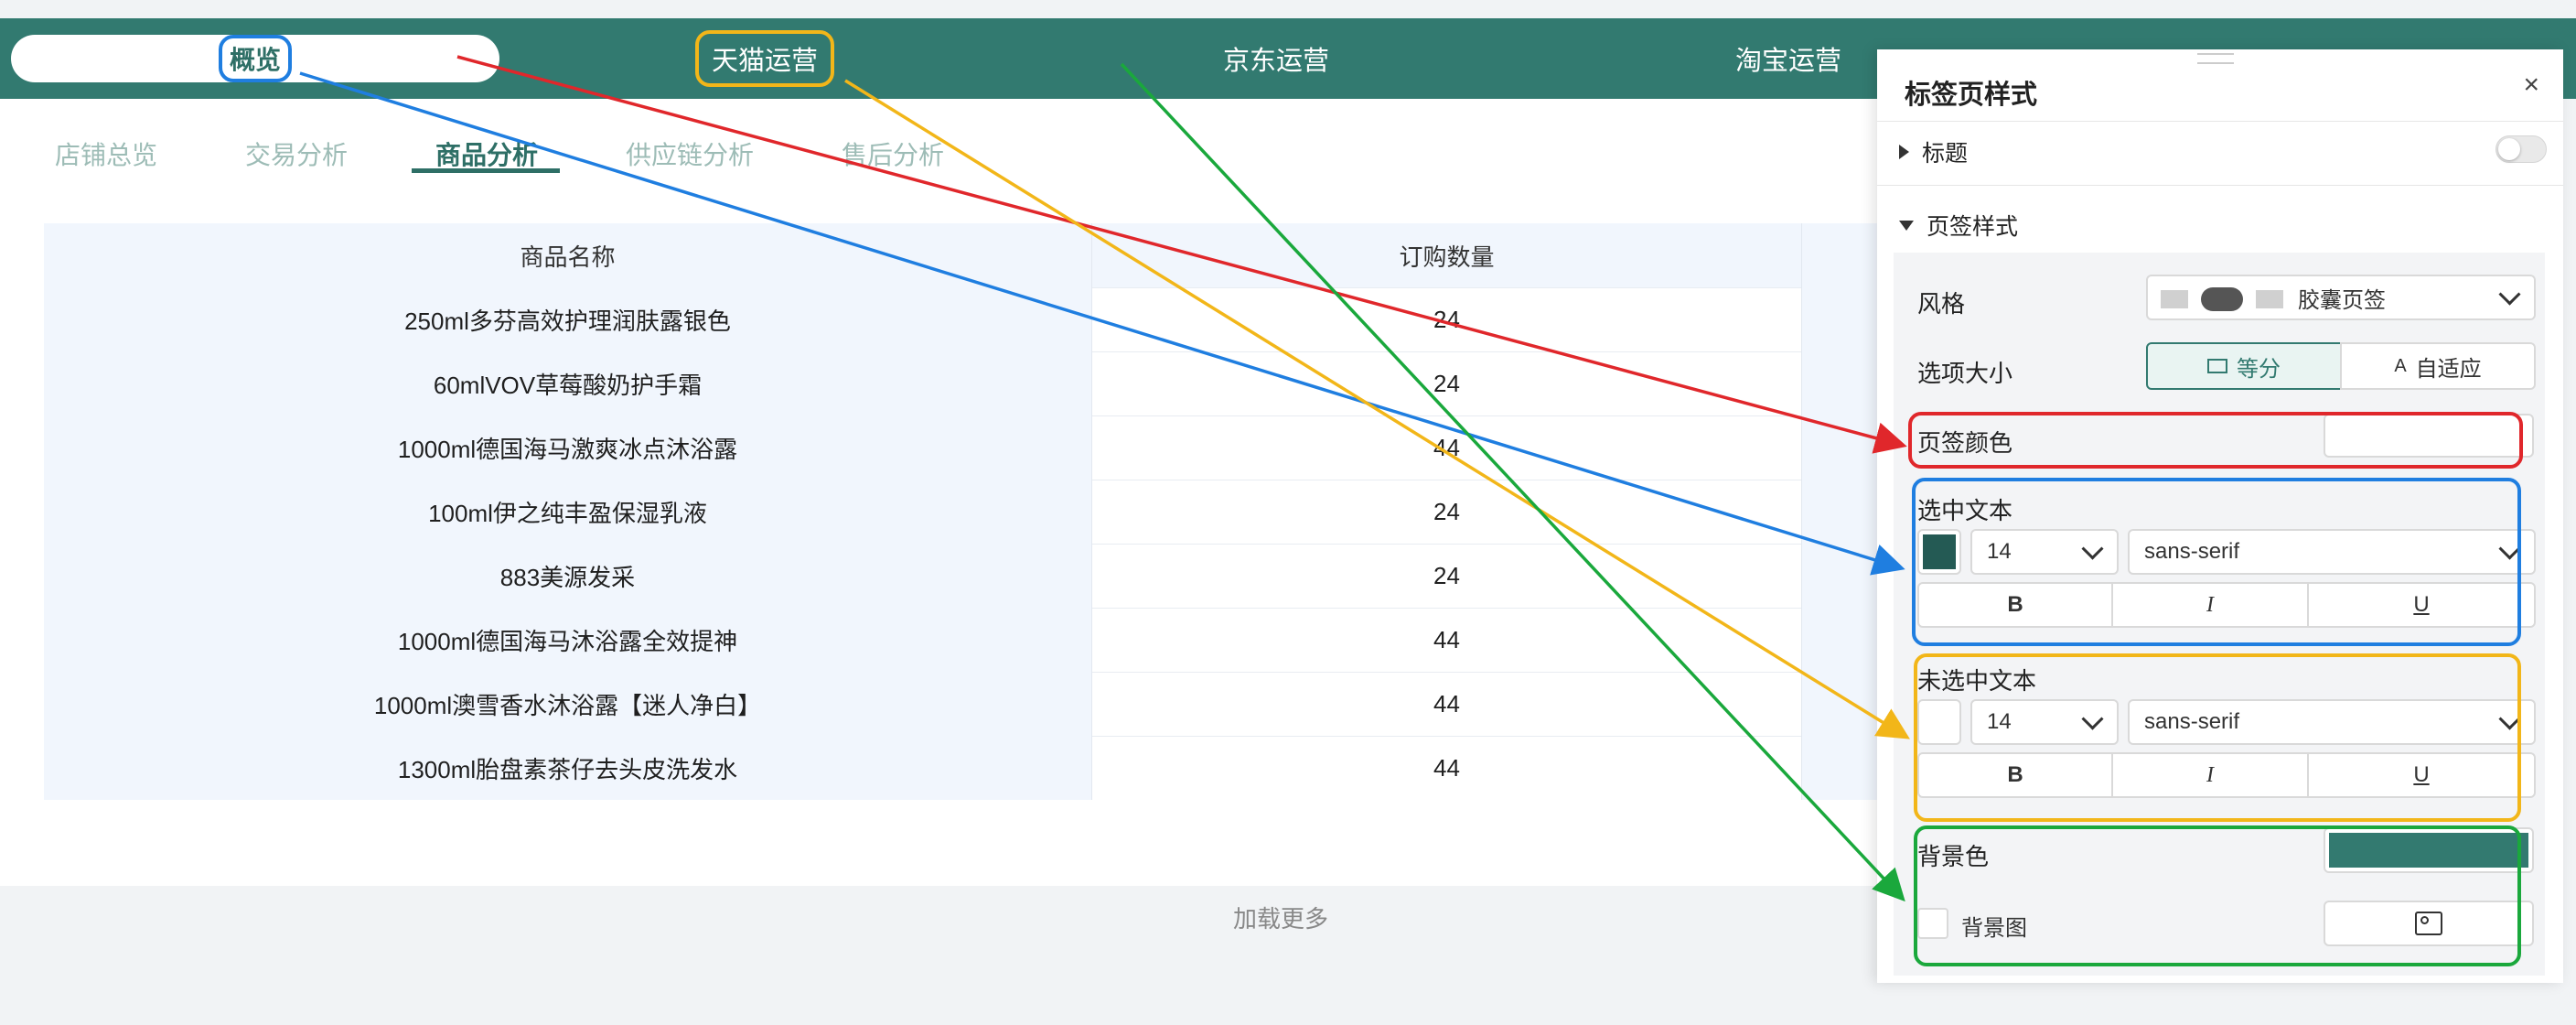 The width and height of the screenshot is (2576, 1025). Describe the element at coordinates (1447, 255) in the screenshot. I see `header-order-qty: 订购数量` at that location.